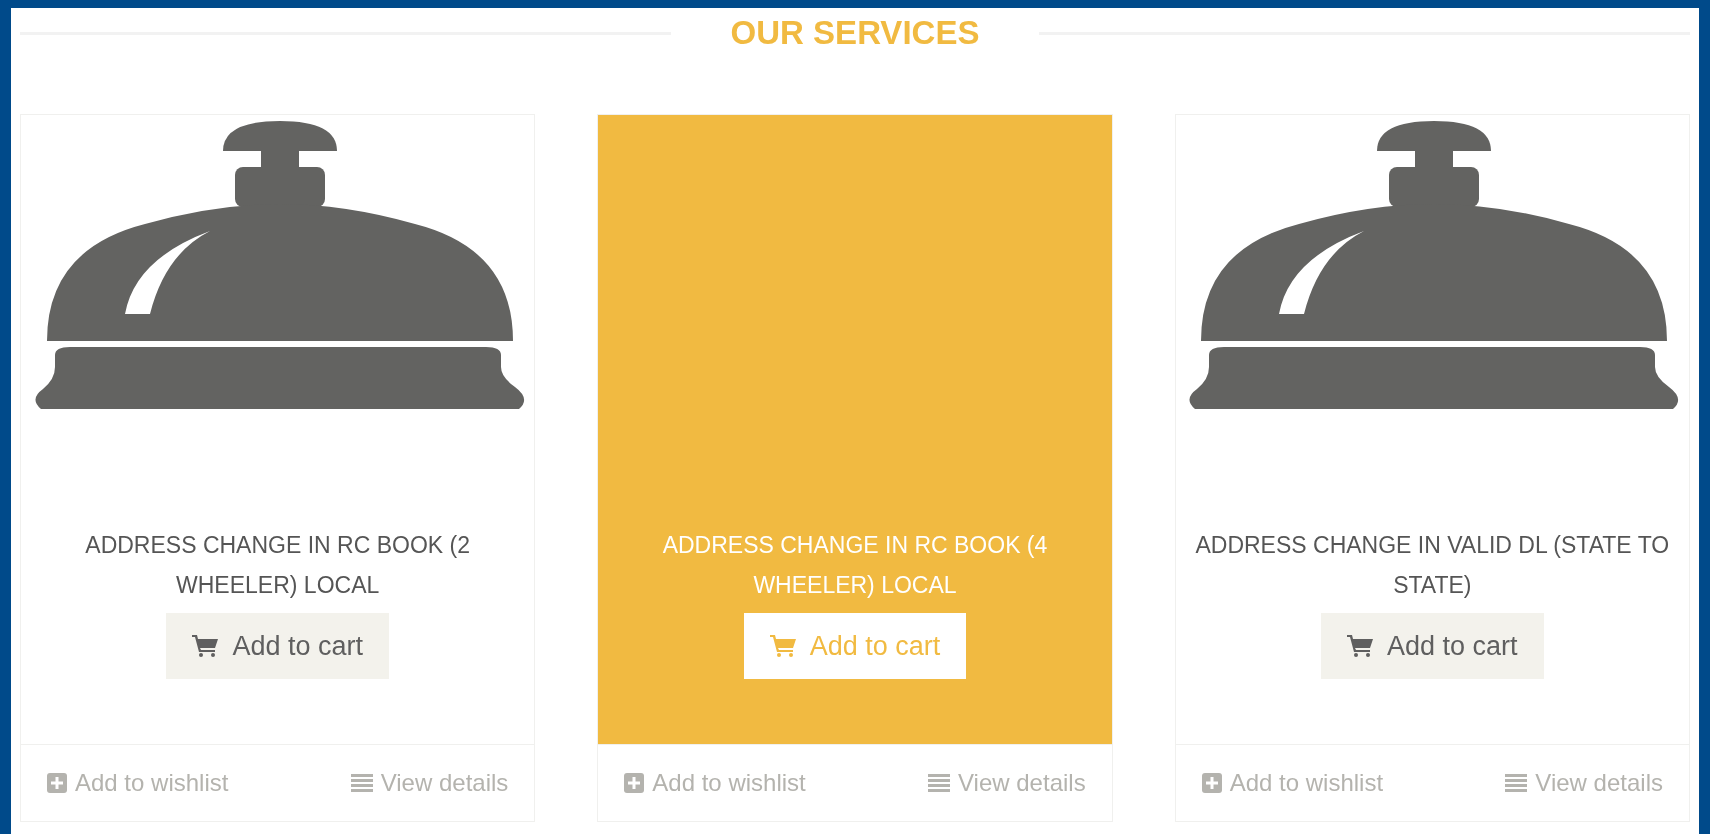 The height and width of the screenshot is (834, 1710). Describe the element at coordinates (1432, 565) in the screenshot. I see `product-title: ADDRESS CHANGE IN VALID DL (STATE TO STATE)` at that location.